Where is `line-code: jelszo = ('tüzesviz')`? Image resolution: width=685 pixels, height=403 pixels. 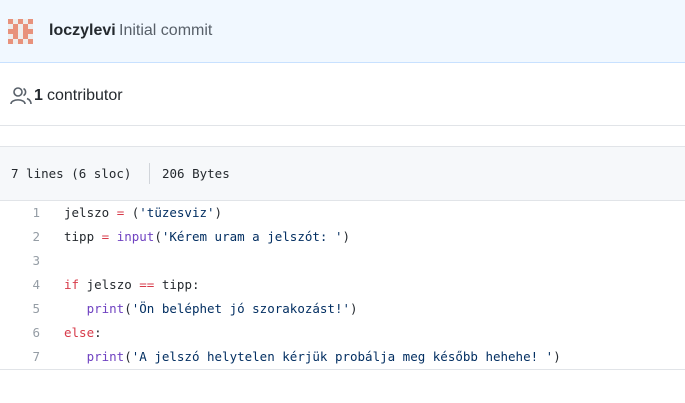 line-code: jelszo = ('tüzesviz') is located at coordinates (143, 213).